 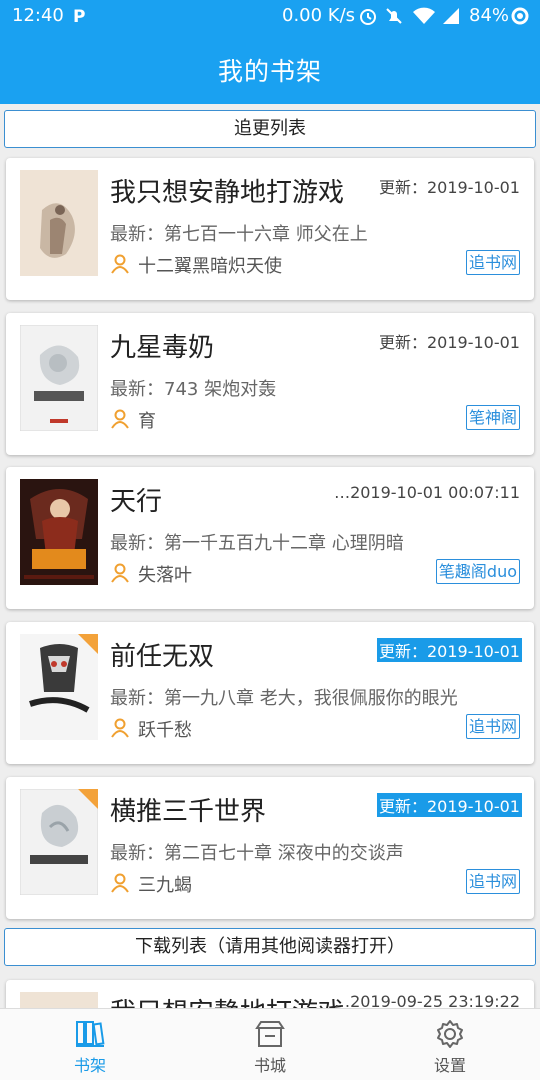 I want to click on book-title: 天行, so click(x=136, y=502).